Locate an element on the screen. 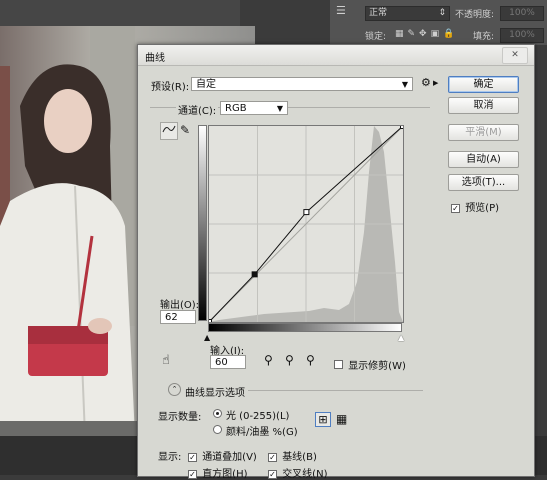 The width and height of the screenshot is (547, 480). dialog-title: 曲线 is located at coordinates (155, 58).